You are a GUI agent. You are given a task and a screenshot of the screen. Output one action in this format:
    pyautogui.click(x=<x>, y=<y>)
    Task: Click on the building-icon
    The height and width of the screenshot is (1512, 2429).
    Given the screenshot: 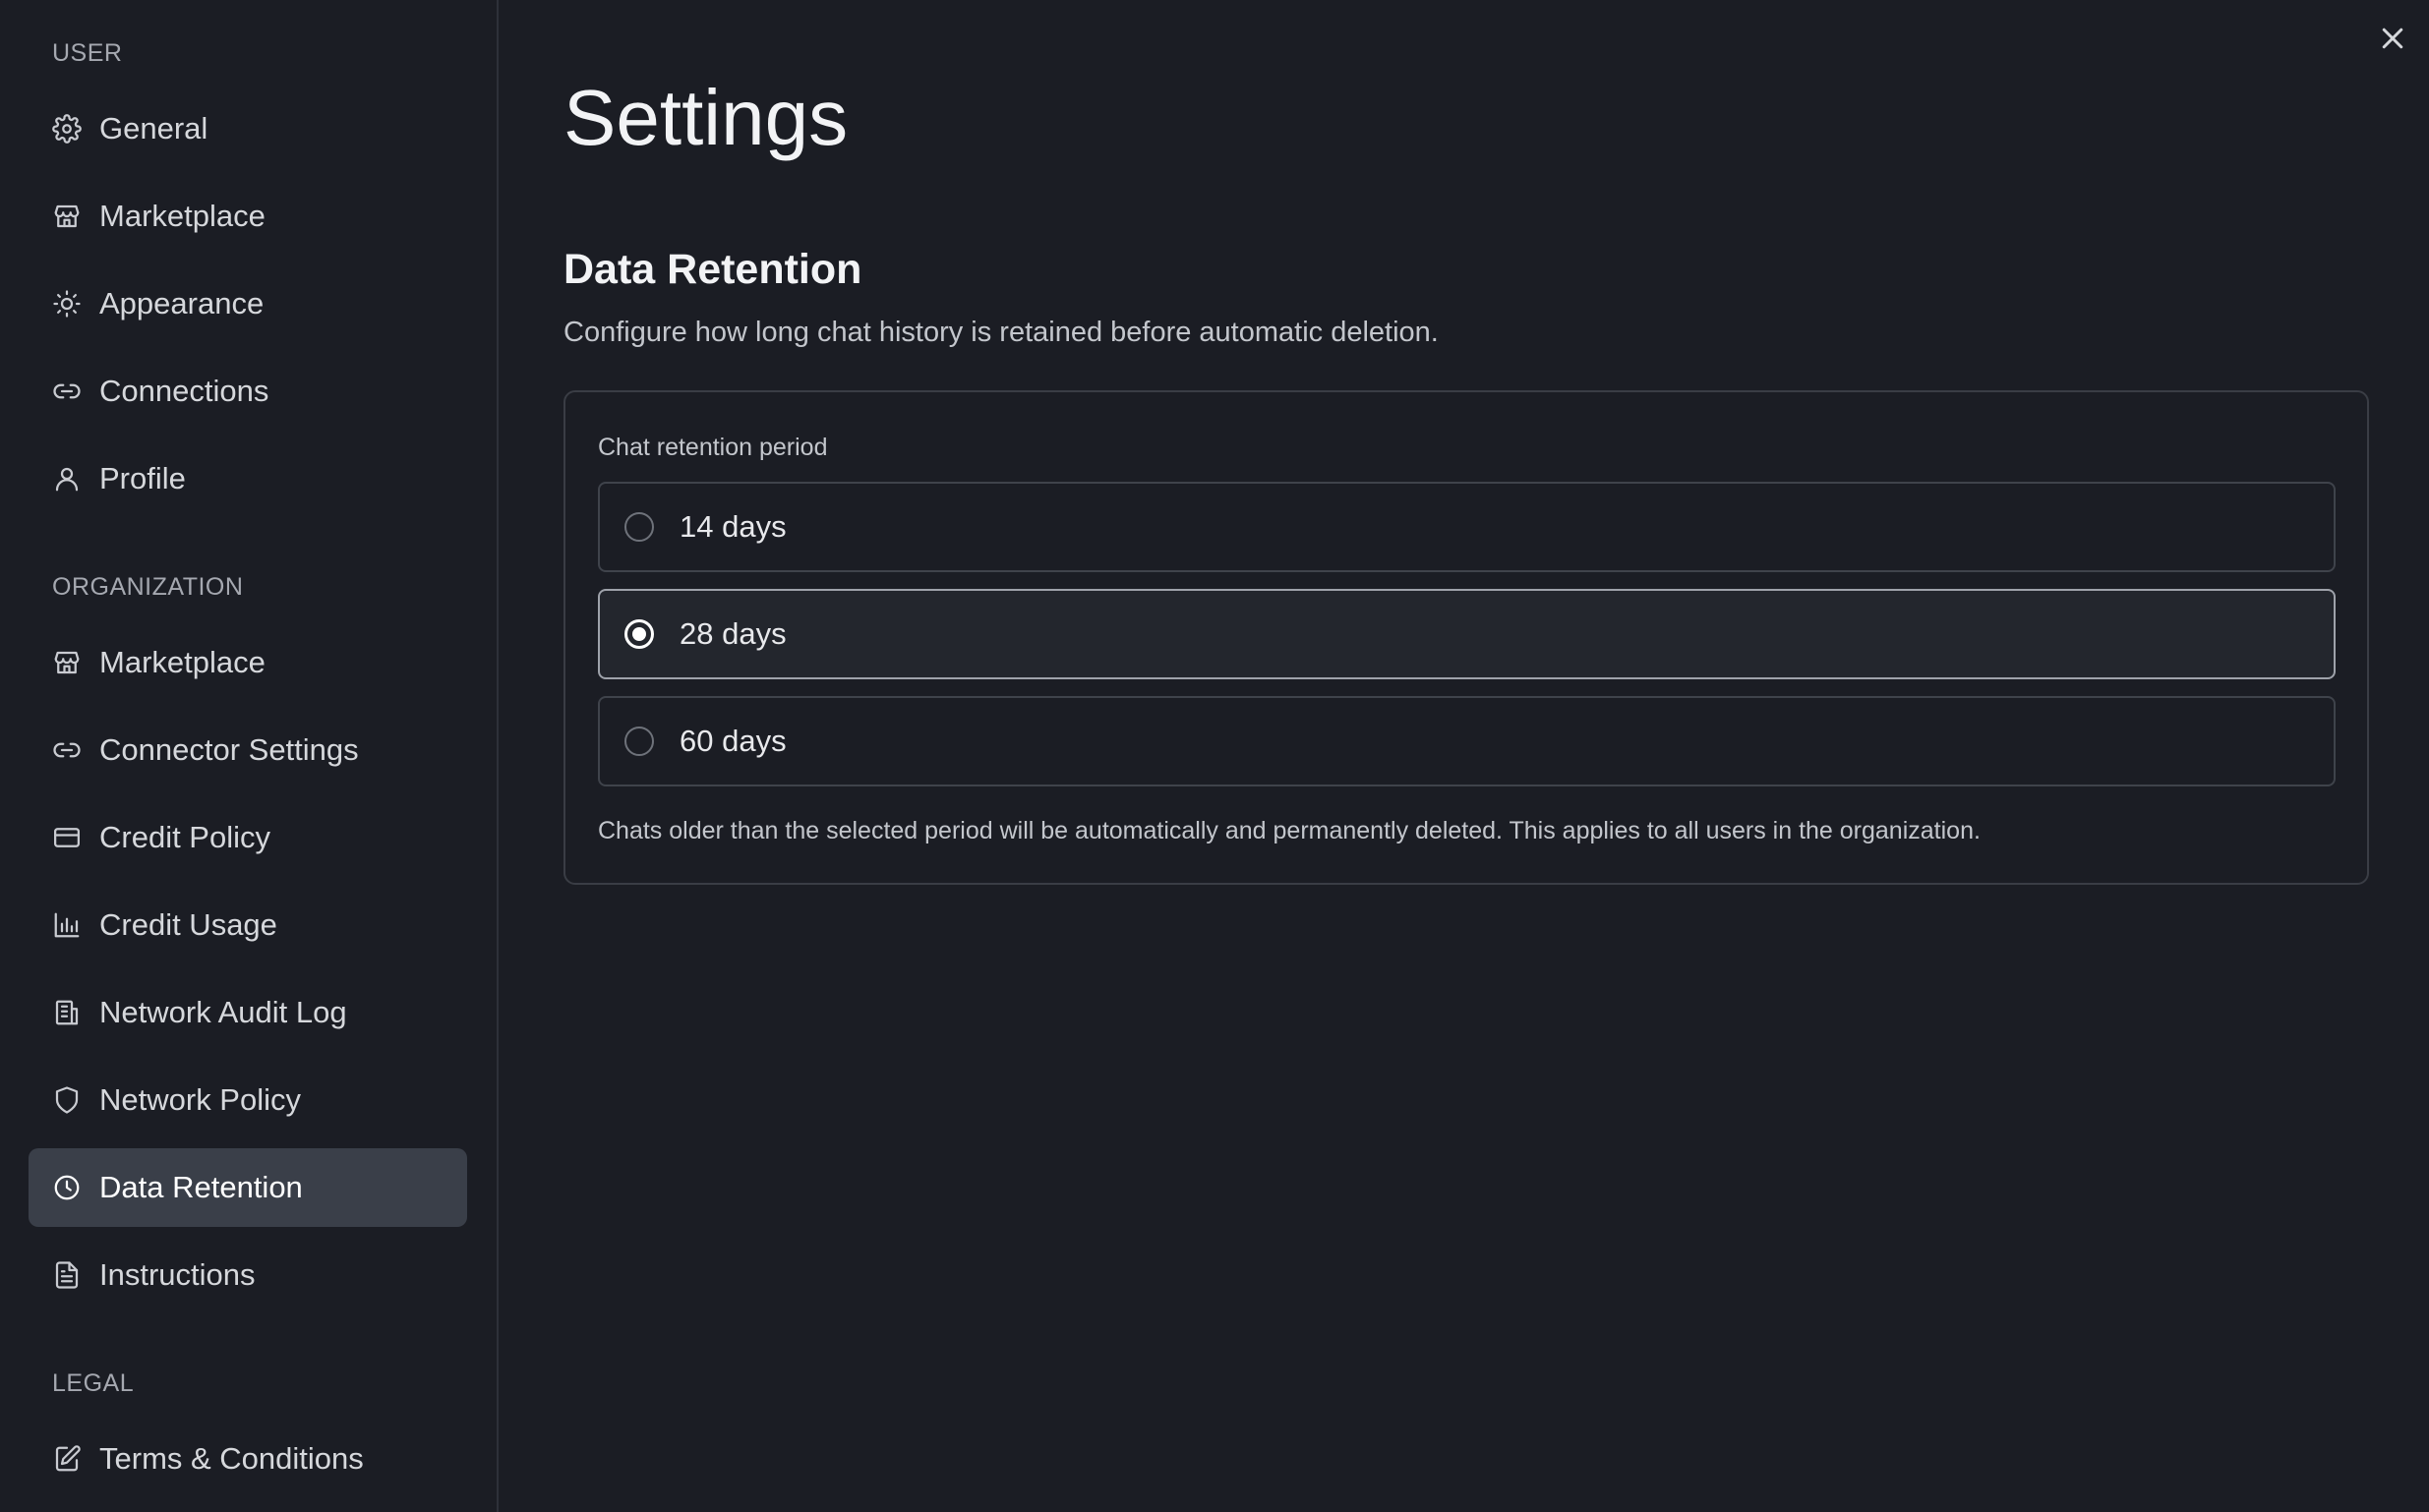 What is the action you would take?
    pyautogui.click(x=67, y=1012)
    